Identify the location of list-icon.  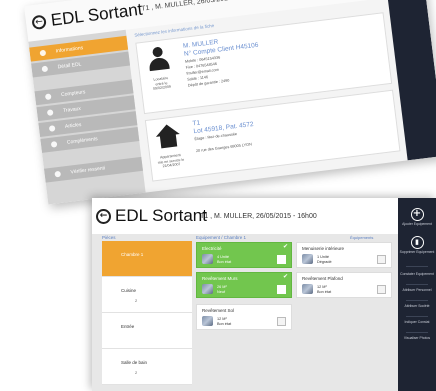
(54, 144).